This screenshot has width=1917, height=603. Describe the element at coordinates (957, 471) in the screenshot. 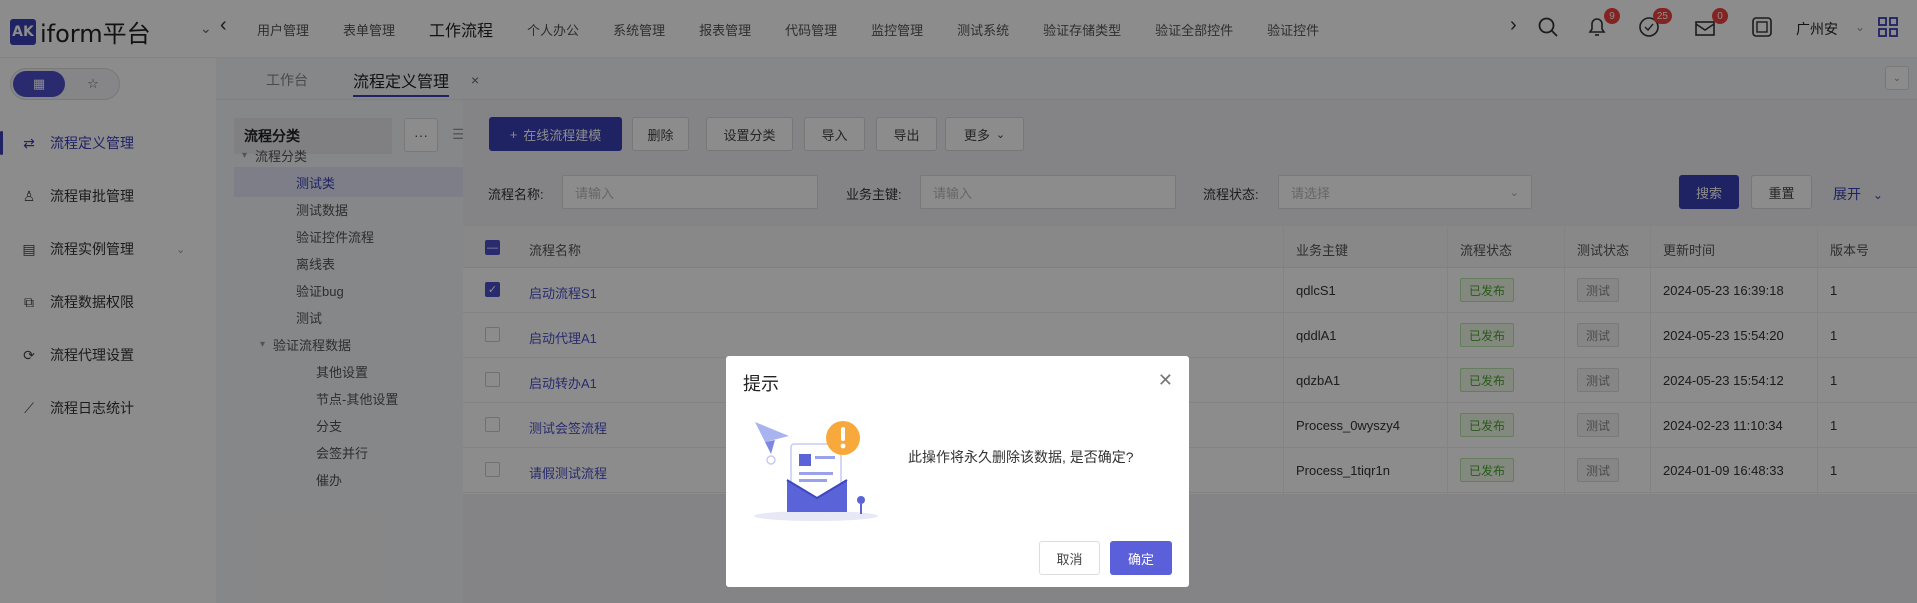

I see `confirm-dialog: 提示 ✕ 此操作将永久删除该数据, 是否确定? 取消 确定` at that location.